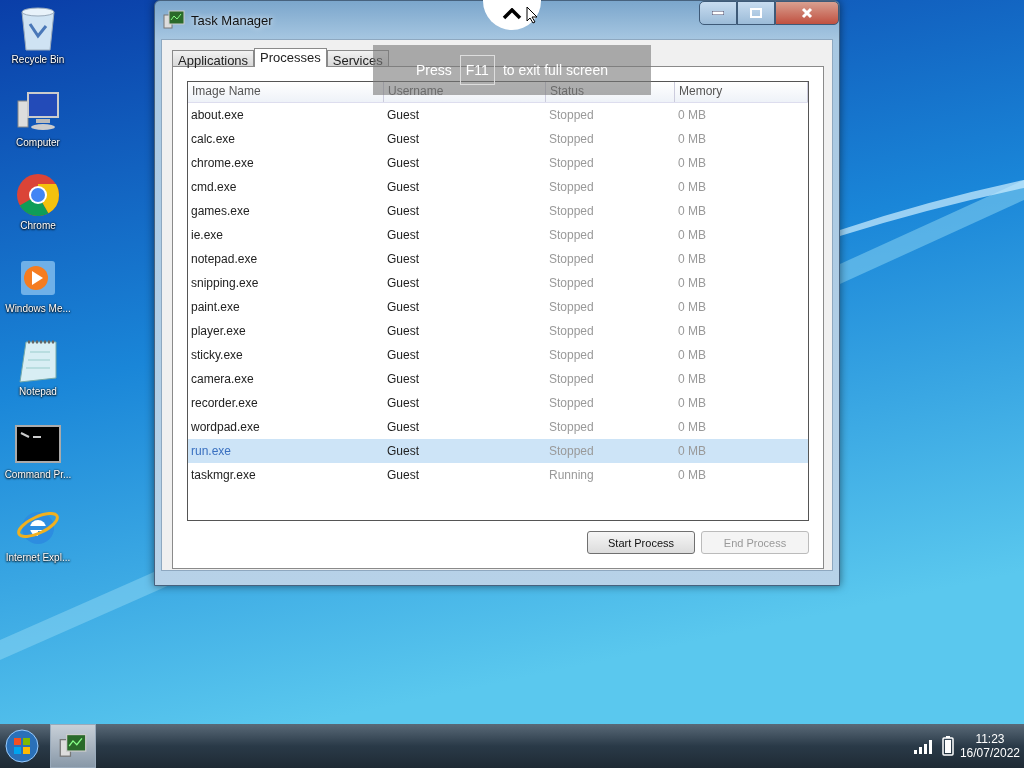  Describe the element at coordinates (38, 391) in the screenshot. I see `desktop-icon-label: Notepad` at that location.